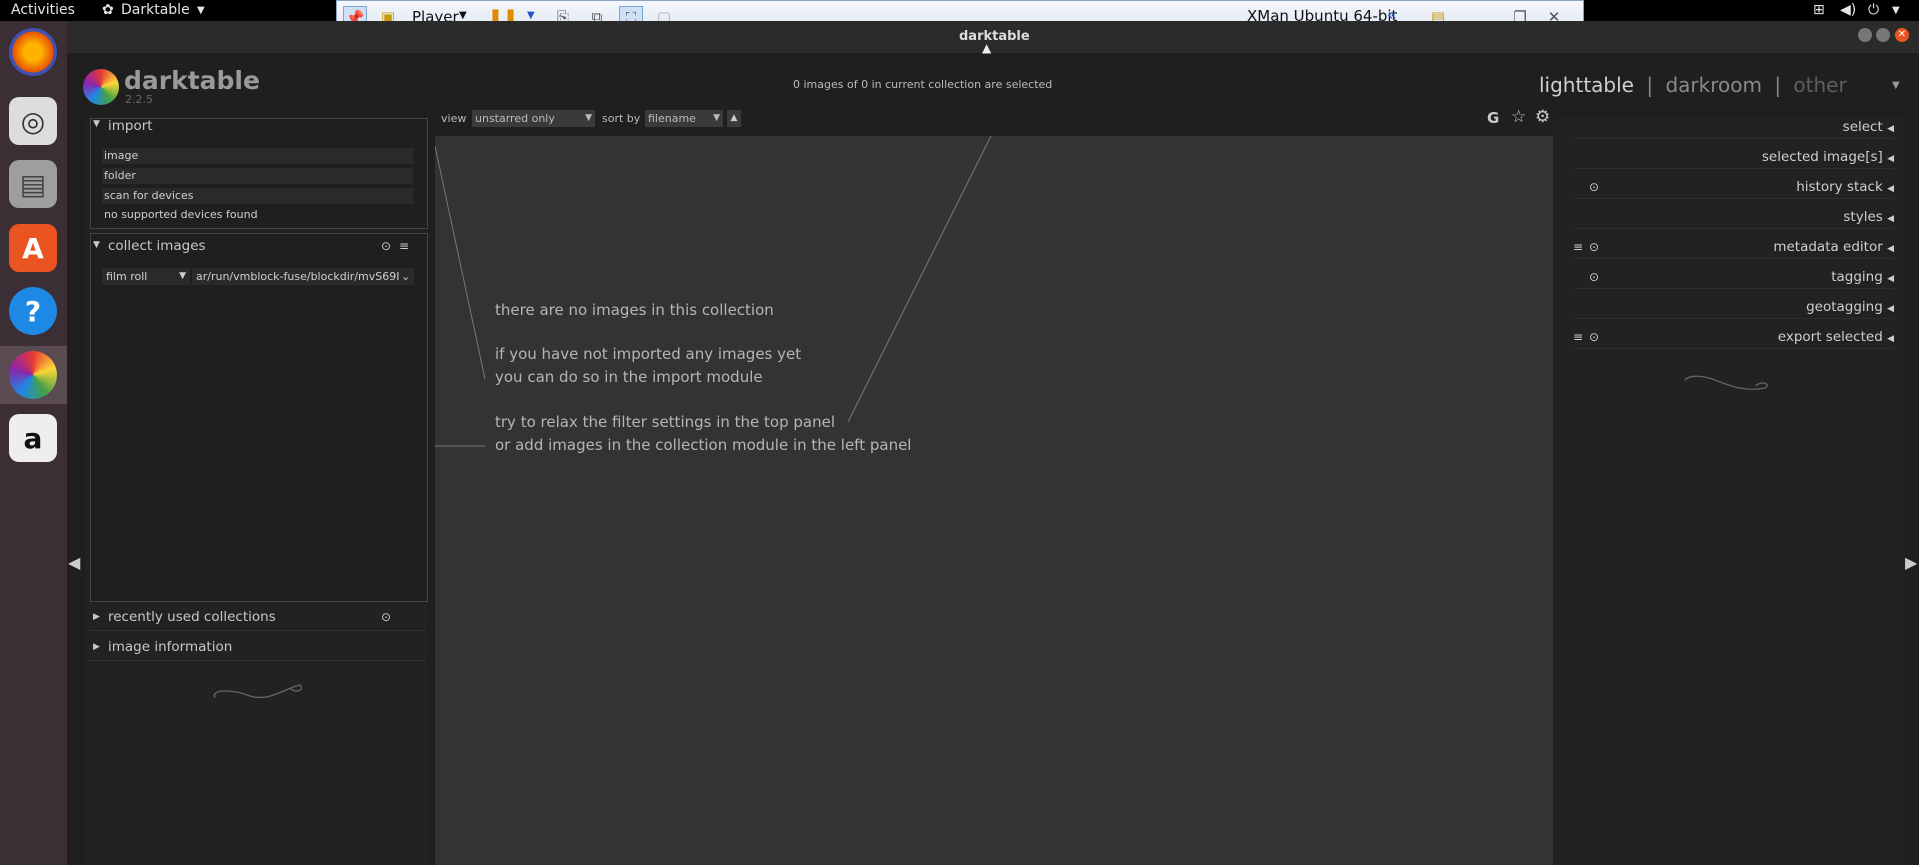 Image resolution: width=1919 pixels, height=865 pixels. I want to click on sort-value: filename, so click(672, 118).